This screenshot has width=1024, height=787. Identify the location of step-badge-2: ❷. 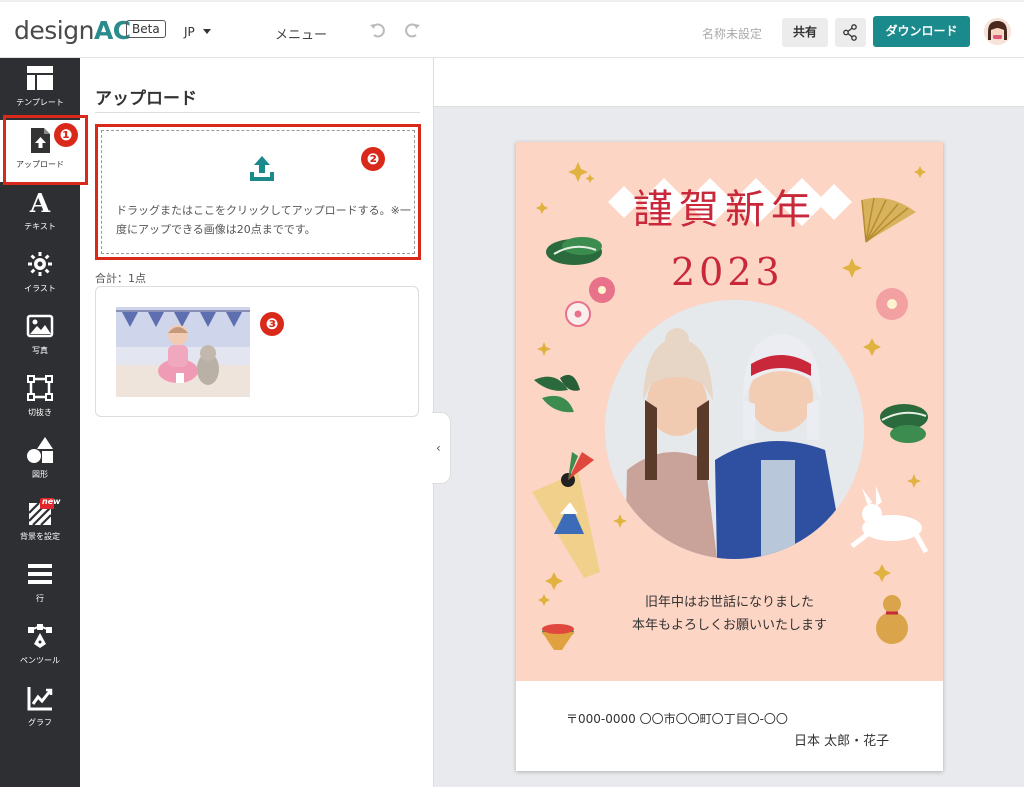
(373, 159).